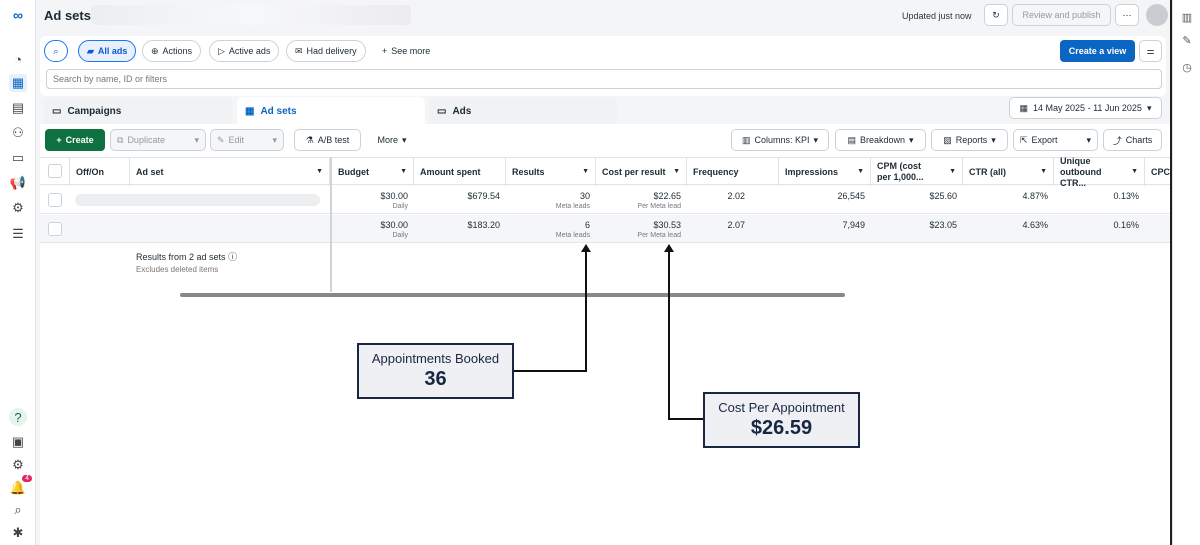 Image resolution: width=1200 pixels, height=545 pixels. Describe the element at coordinates (1187, 17) in the screenshot. I see `bar-chart-icon: ▥` at that location.